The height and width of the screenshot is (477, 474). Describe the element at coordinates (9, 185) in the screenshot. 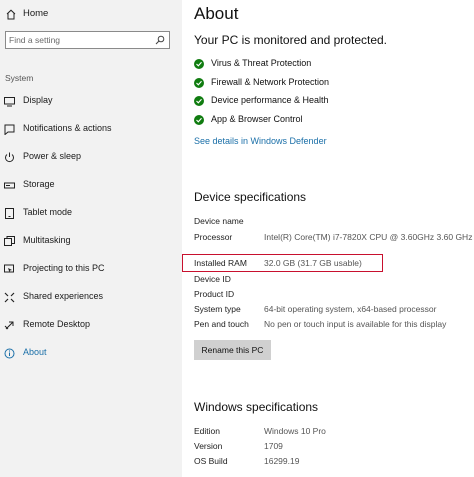

I see `storage-icon` at that location.